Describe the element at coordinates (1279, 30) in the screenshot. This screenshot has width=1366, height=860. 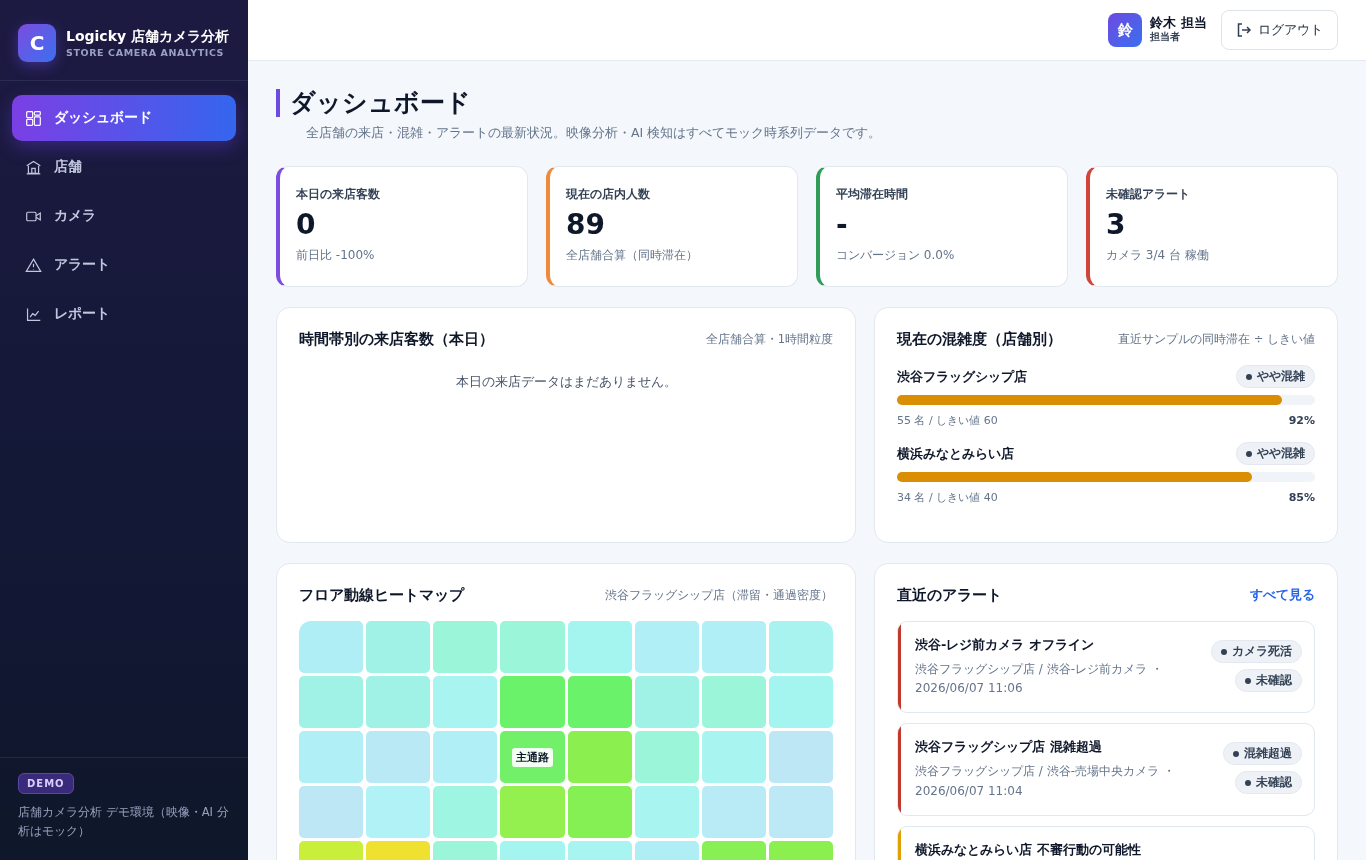
I see `logout-button: ログアウト` at that location.